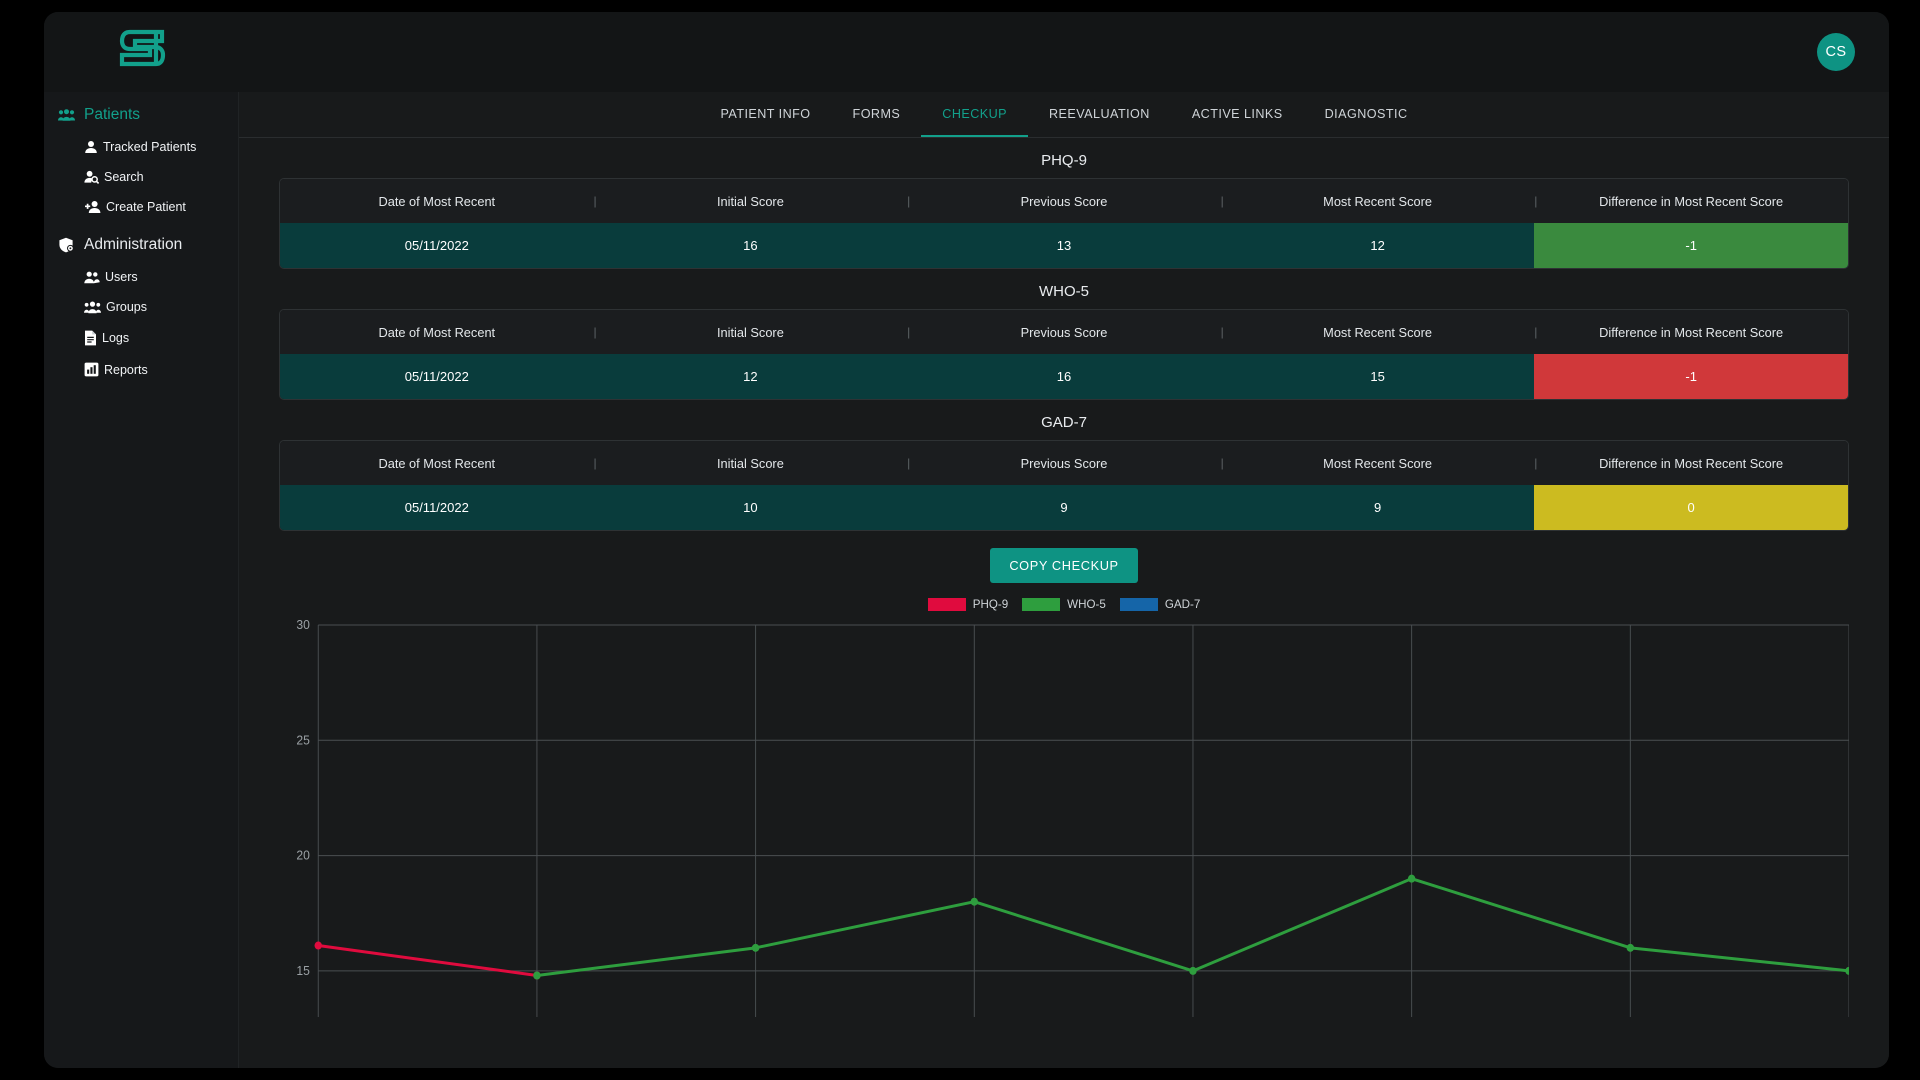 This screenshot has width=1920, height=1080. I want to click on y-axis-tick-label: 25, so click(303, 740).